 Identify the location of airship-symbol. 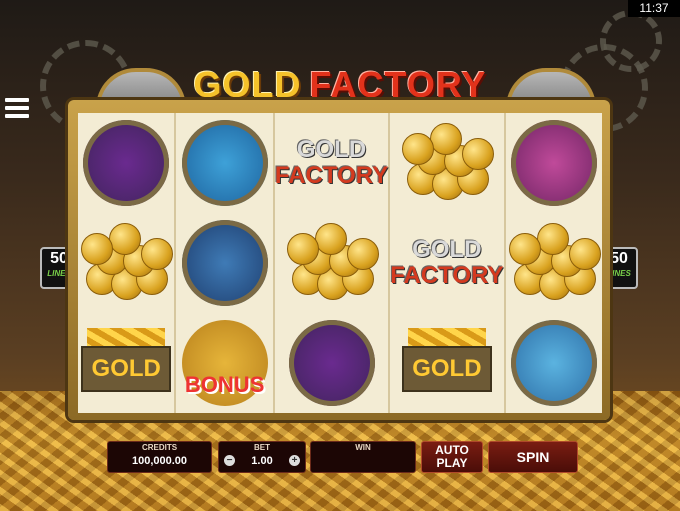
(553, 363).